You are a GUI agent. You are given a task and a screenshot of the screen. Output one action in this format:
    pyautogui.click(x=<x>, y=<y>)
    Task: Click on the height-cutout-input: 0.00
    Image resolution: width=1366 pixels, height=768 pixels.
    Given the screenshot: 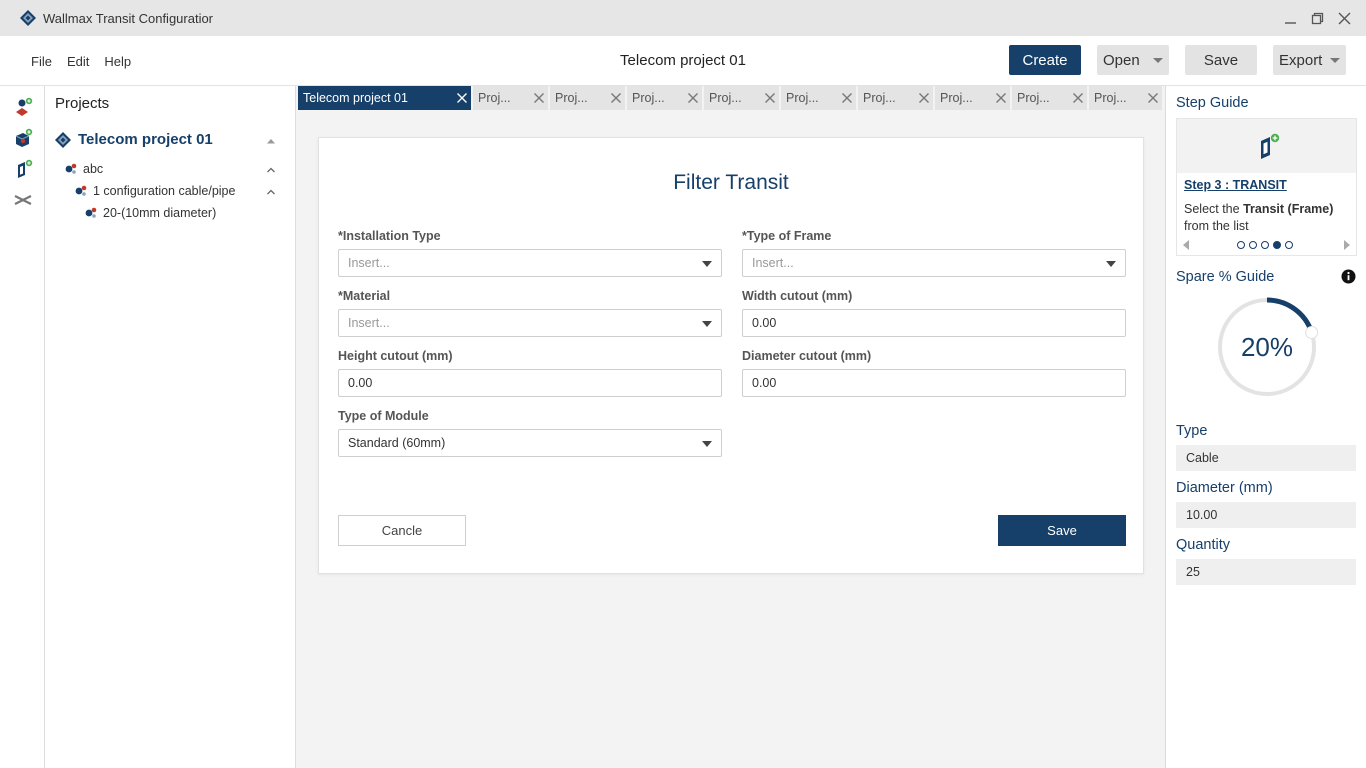 What is the action you would take?
    pyautogui.click(x=530, y=383)
    